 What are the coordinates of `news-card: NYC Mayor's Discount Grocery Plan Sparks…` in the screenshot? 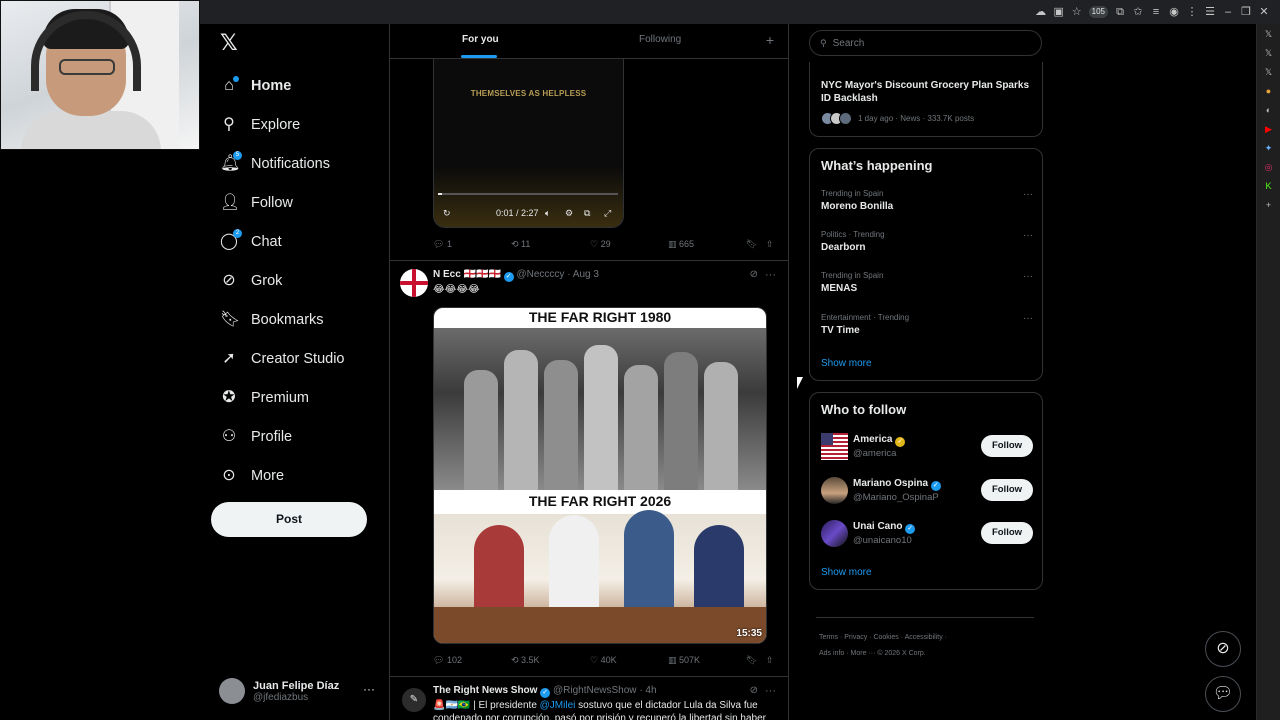 It's located at (926, 99).